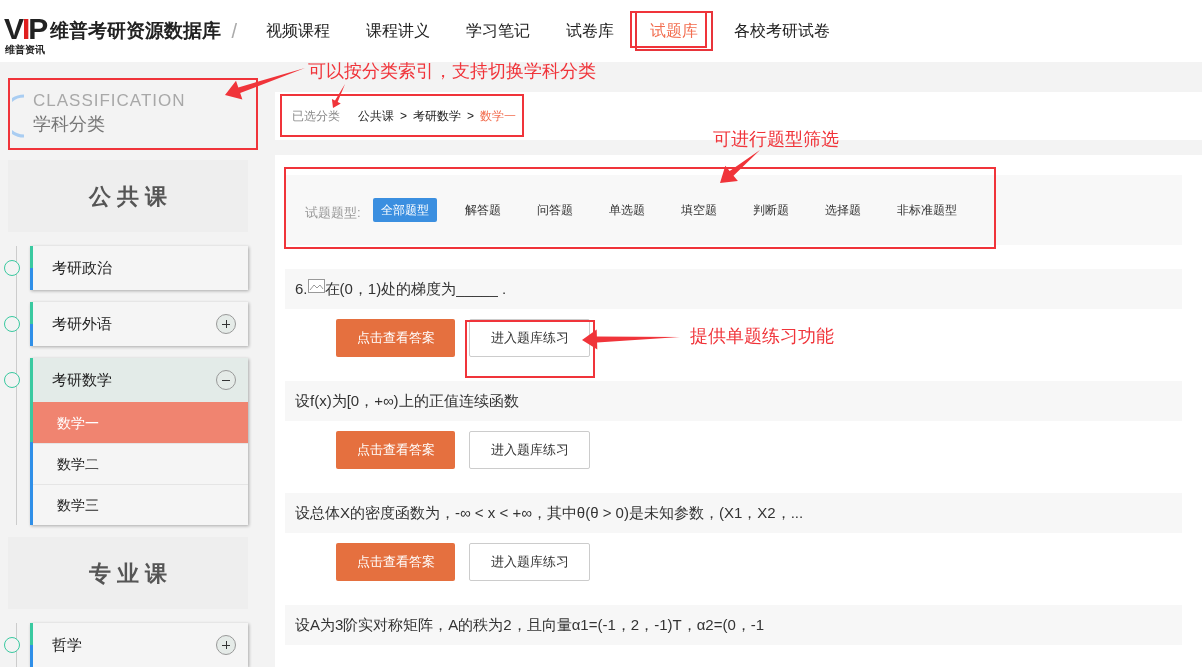  What do you see at coordinates (333, 213) in the screenshot?
I see `filter-label: 试题题型:` at bounding box center [333, 213].